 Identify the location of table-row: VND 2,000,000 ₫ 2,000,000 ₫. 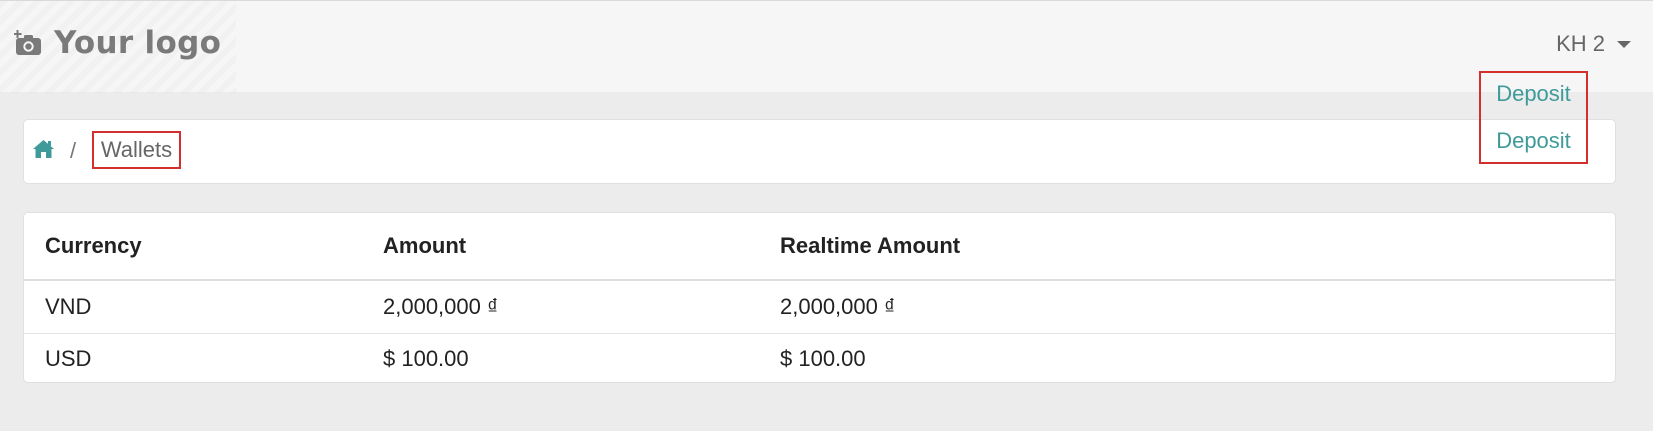
(819, 307).